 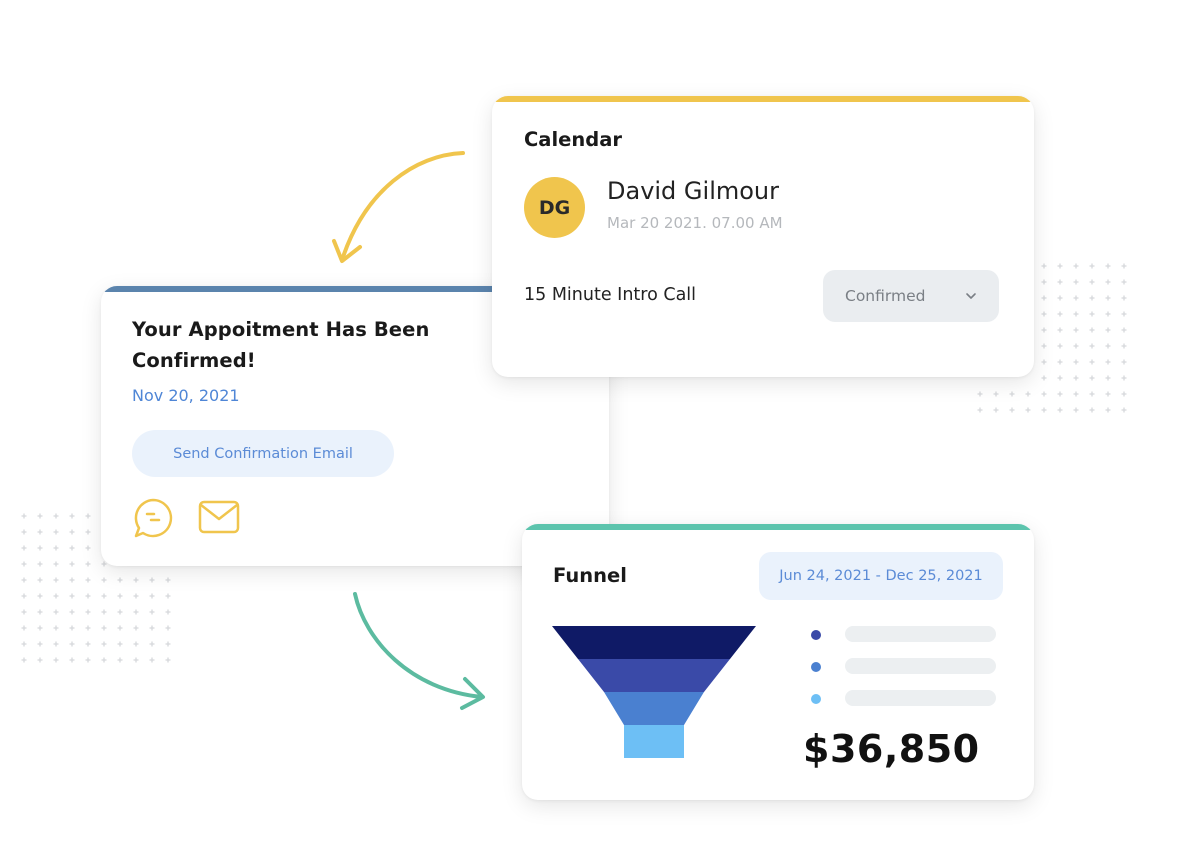 I want to click on event-type: 15 Minute Intro Call, so click(x=610, y=295).